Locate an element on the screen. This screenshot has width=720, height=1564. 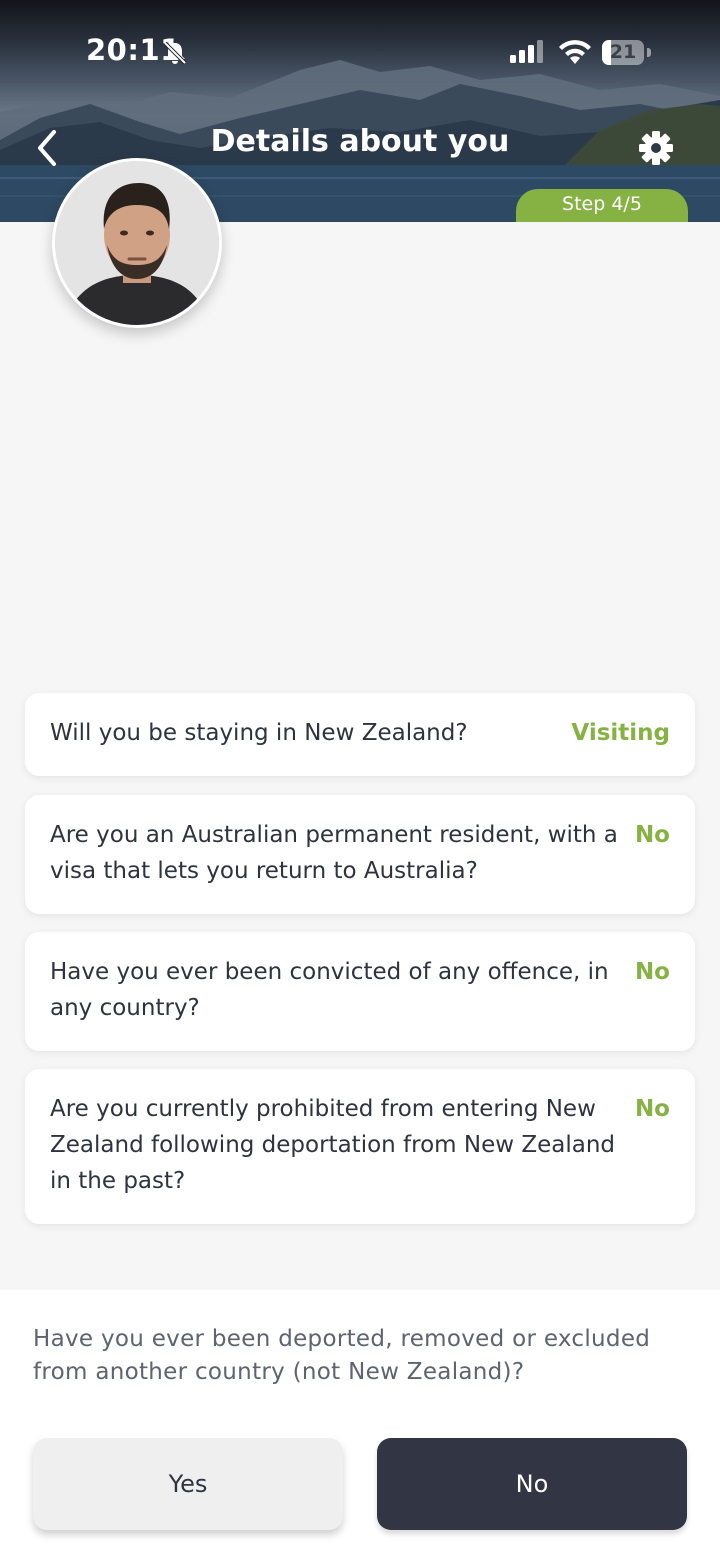
battery-icon: 21 is located at coordinates (623, 52).